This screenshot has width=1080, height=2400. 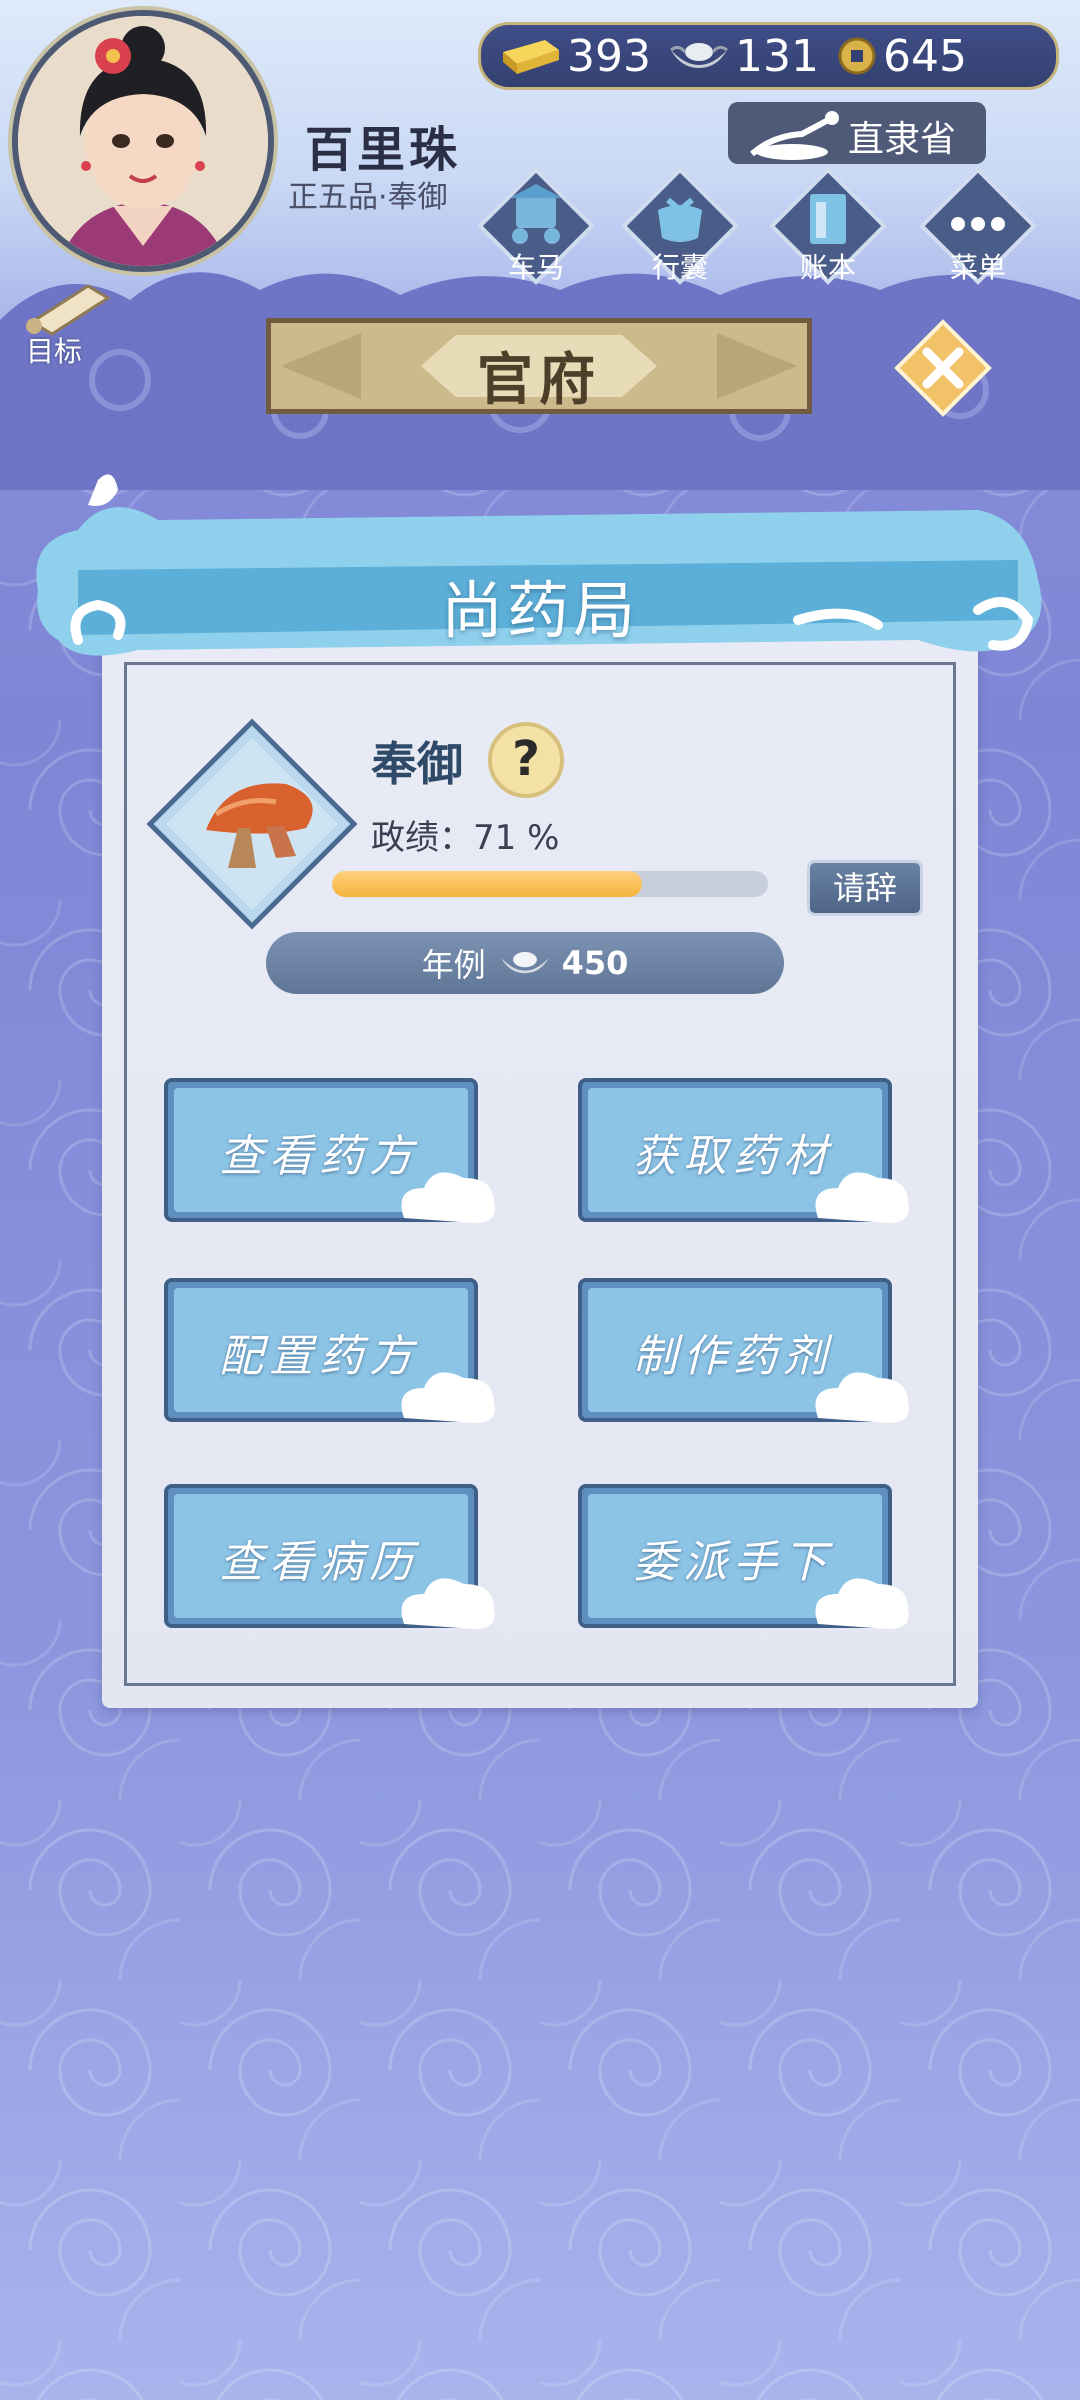 I want to click on mushroom-herb-icon, so click(x=252, y=824).